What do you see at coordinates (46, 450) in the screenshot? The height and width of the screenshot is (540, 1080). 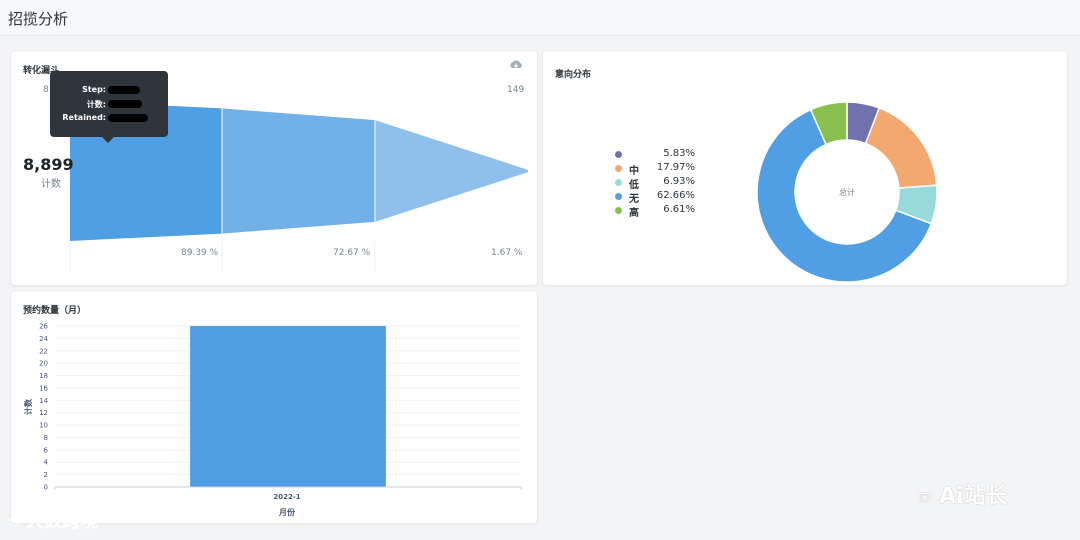 I see `y-tick-label: 6` at bounding box center [46, 450].